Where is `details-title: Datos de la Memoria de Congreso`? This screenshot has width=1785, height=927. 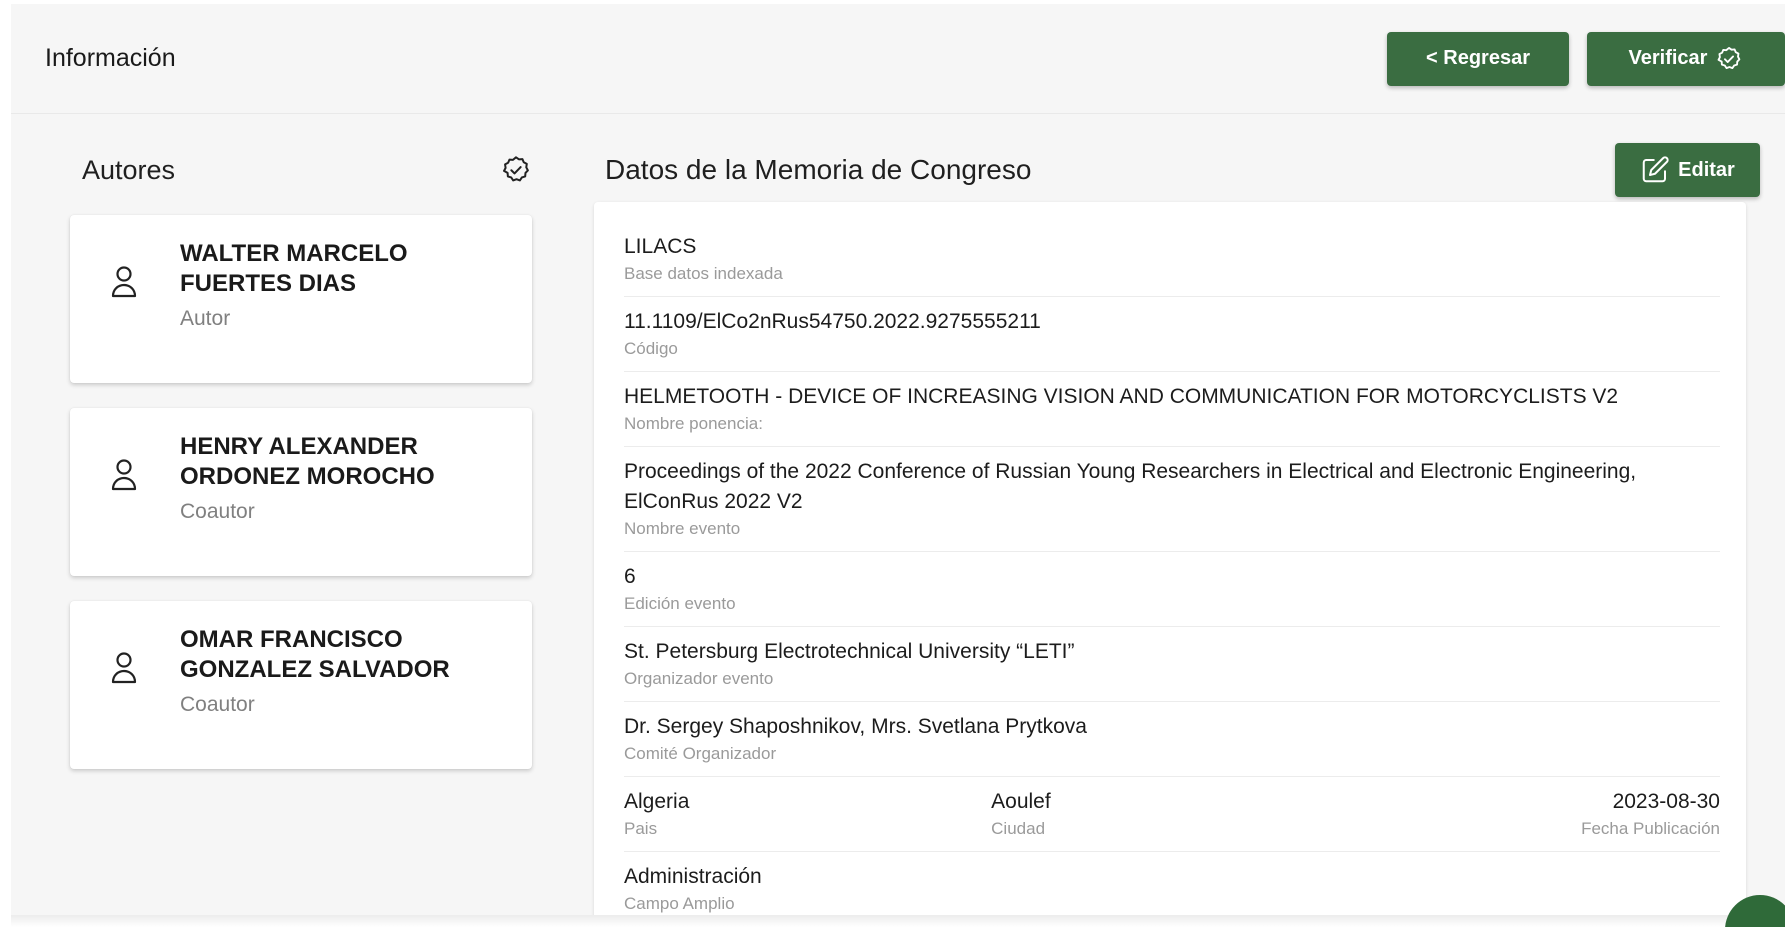
details-title: Datos de la Memoria de Congreso is located at coordinates (818, 169).